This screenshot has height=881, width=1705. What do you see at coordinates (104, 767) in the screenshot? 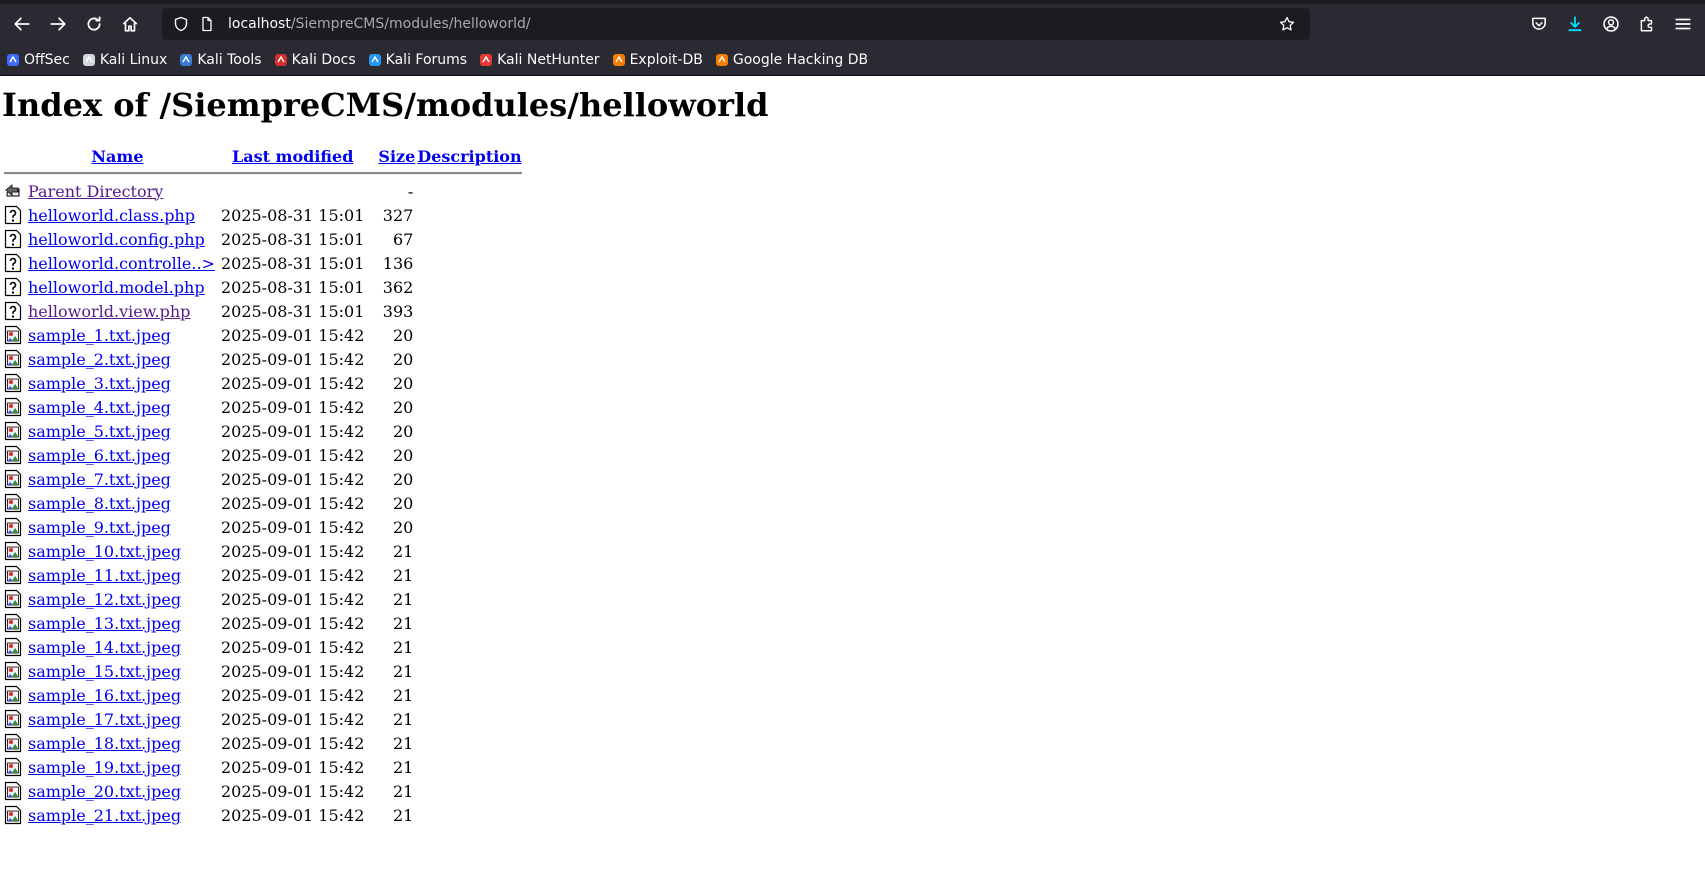
I see `file-link: sample_19.txt.jpeg` at bounding box center [104, 767].